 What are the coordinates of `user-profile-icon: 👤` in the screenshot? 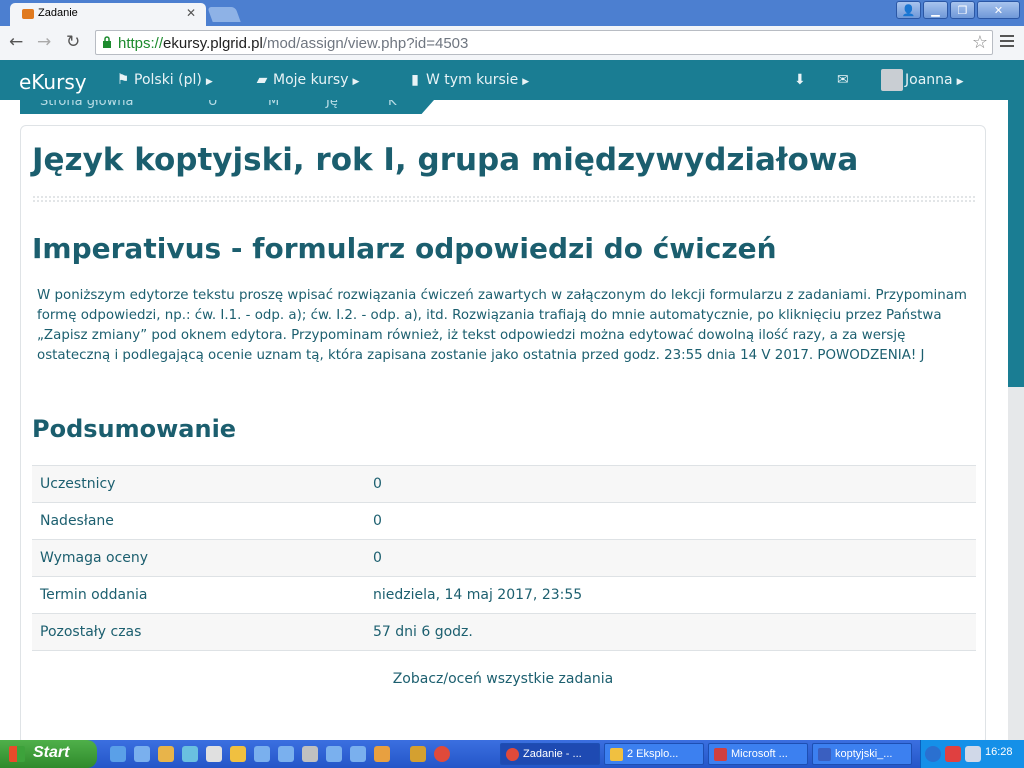 It's located at (908, 10).